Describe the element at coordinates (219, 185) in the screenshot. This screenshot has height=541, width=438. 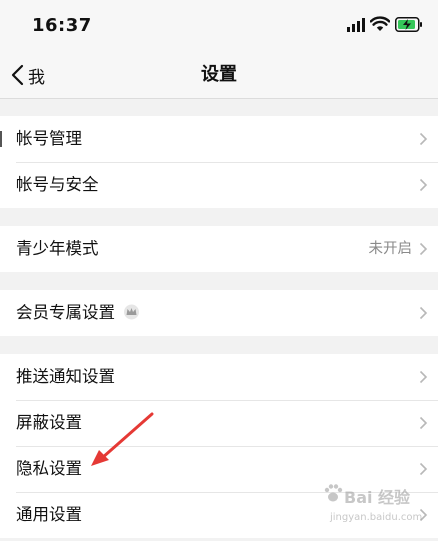
I see `settings-row-account-security: 帐号与安全` at that location.